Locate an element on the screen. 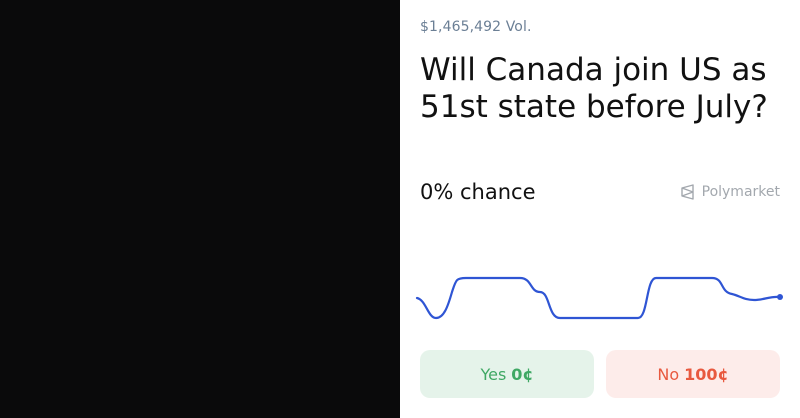  chance-label: 0% chance is located at coordinates (478, 192).